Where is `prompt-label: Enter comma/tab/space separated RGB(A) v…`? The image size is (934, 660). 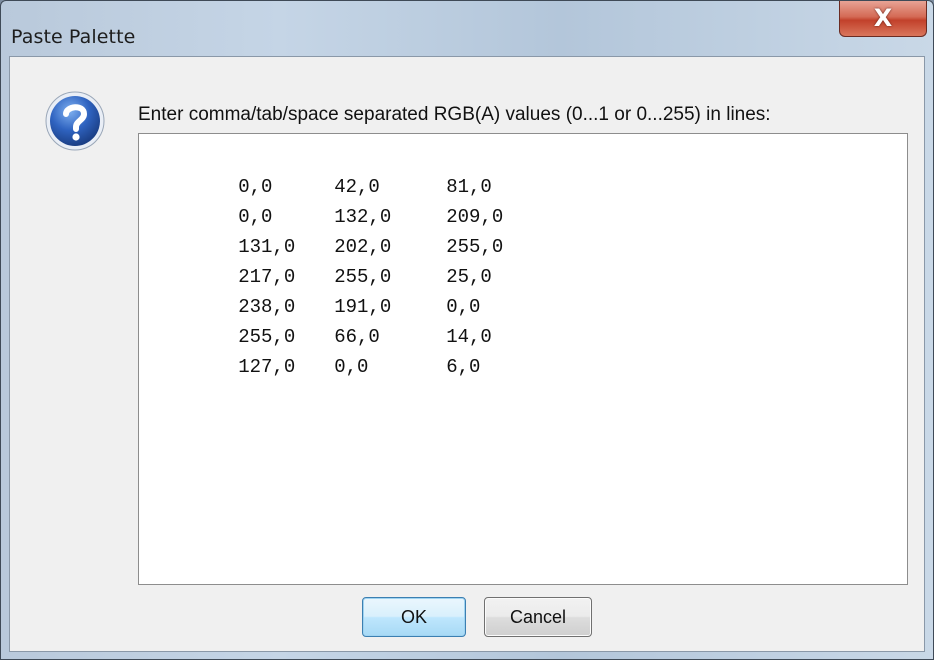 prompt-label: Enter comma/tab/space separated RGB(A) v… is located at coordinates (454, 114).